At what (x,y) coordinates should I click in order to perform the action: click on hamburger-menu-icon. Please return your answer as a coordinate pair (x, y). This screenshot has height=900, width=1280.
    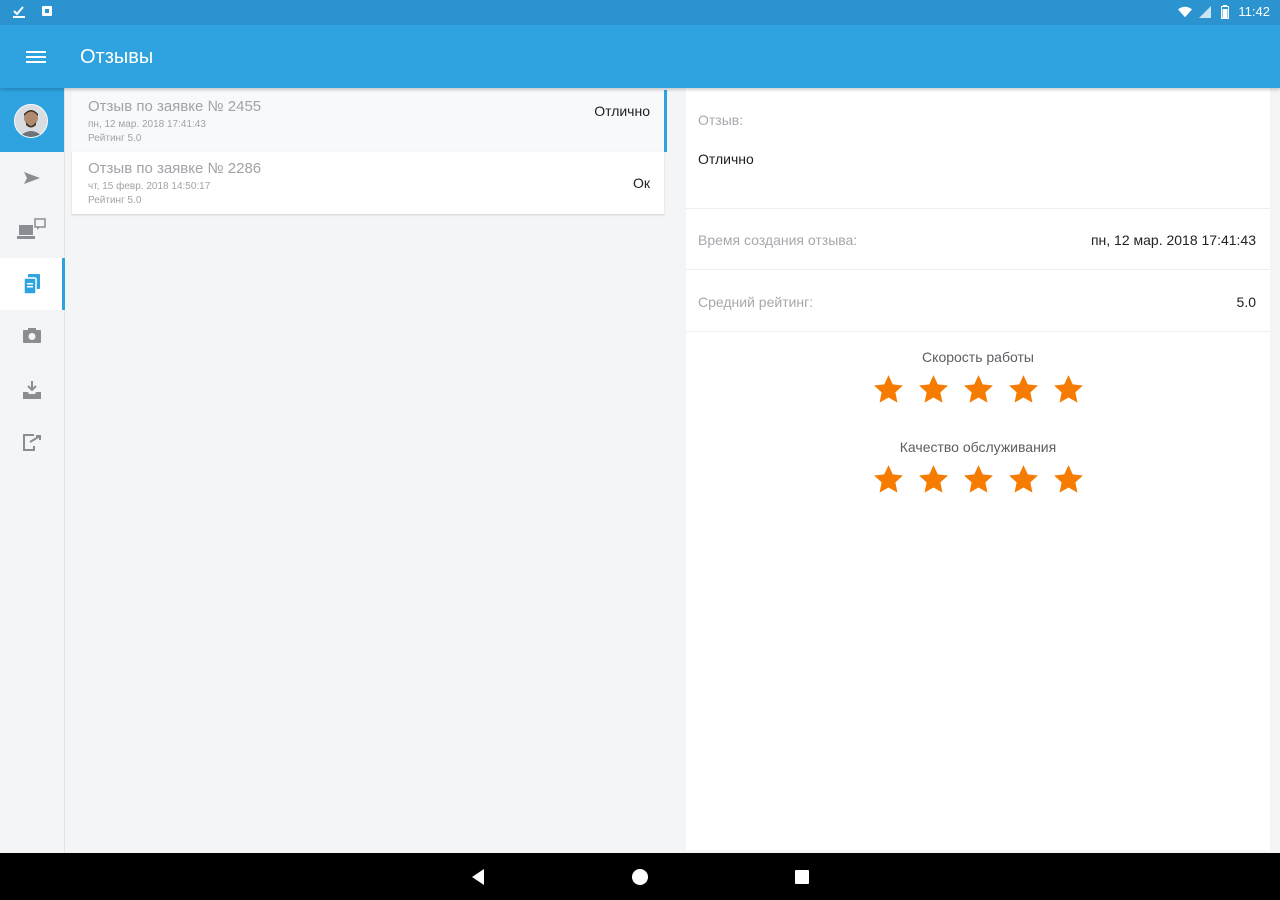
    Looking at the image, I should click on (36, 57).